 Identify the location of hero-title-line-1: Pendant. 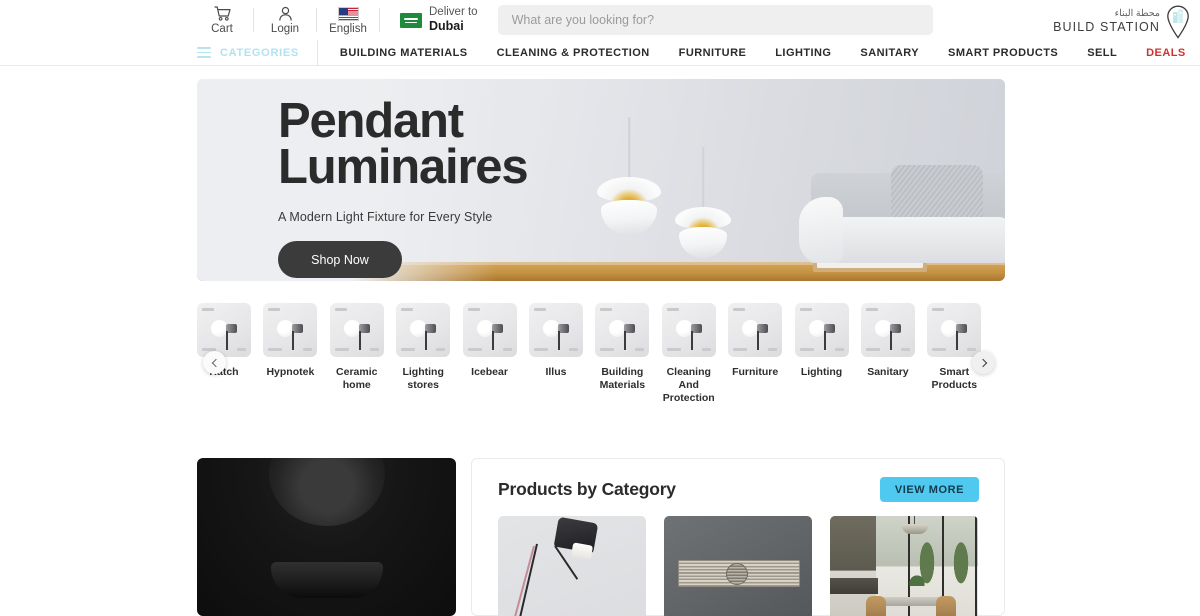
(371, 121).